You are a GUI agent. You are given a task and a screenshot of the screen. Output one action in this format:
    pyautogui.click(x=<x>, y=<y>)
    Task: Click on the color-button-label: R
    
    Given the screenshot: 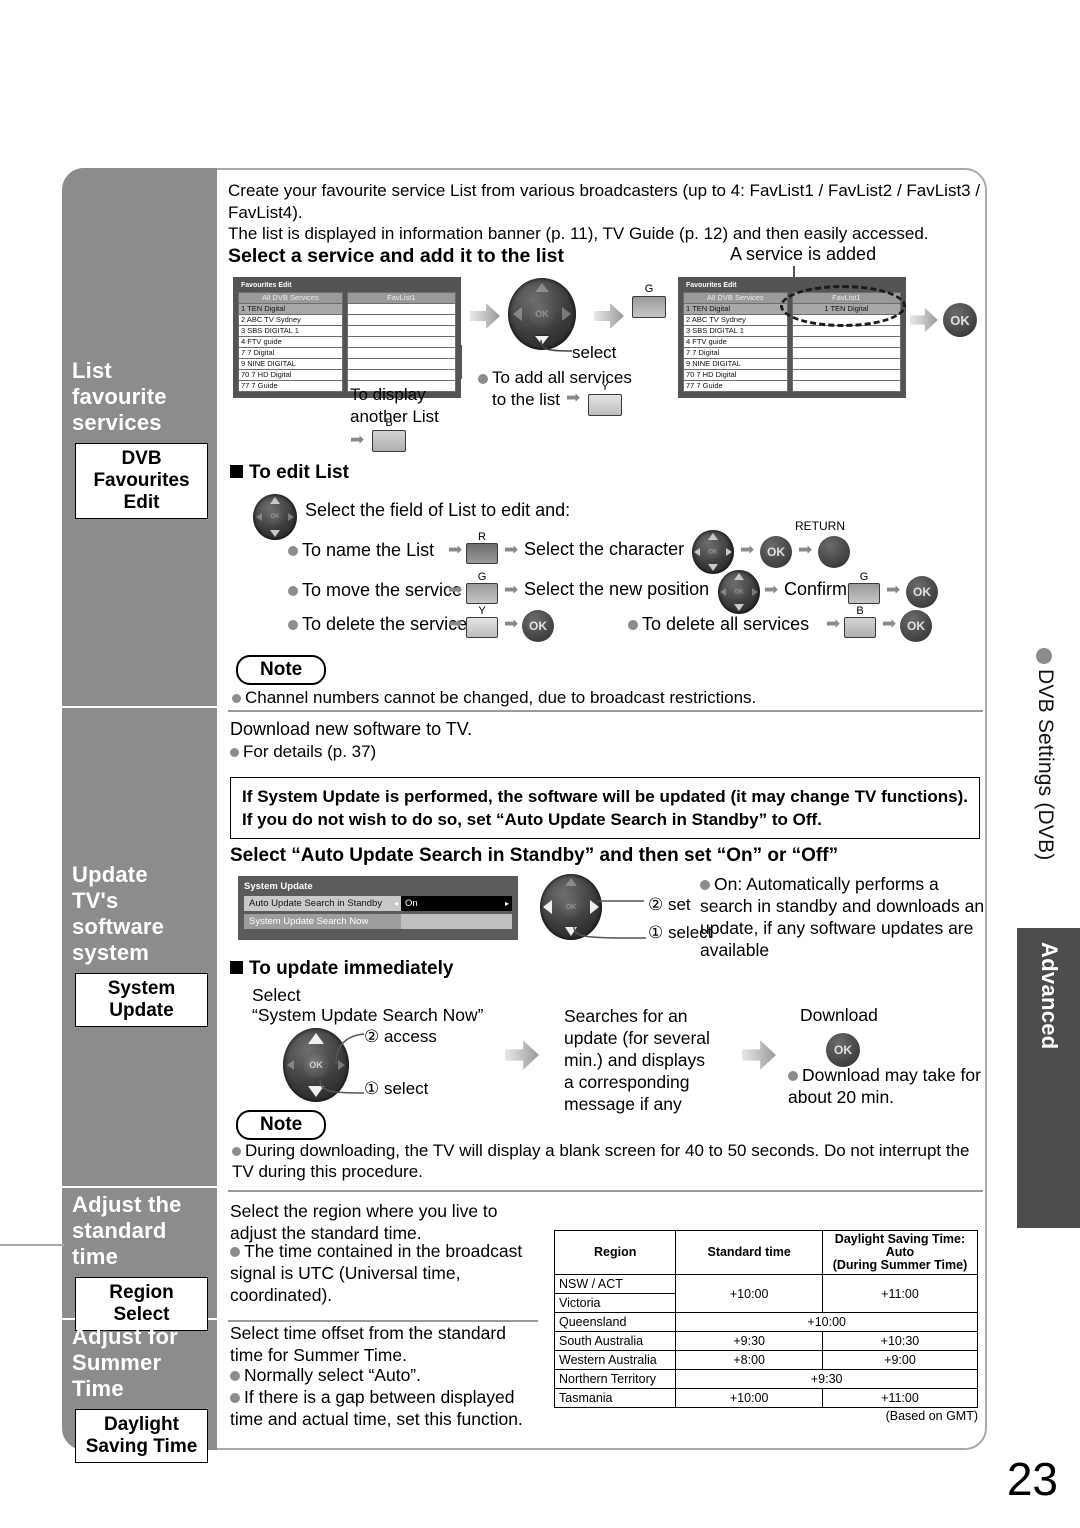 What is the action you would take?
    pyautogui.click(x=482, y=537)
    